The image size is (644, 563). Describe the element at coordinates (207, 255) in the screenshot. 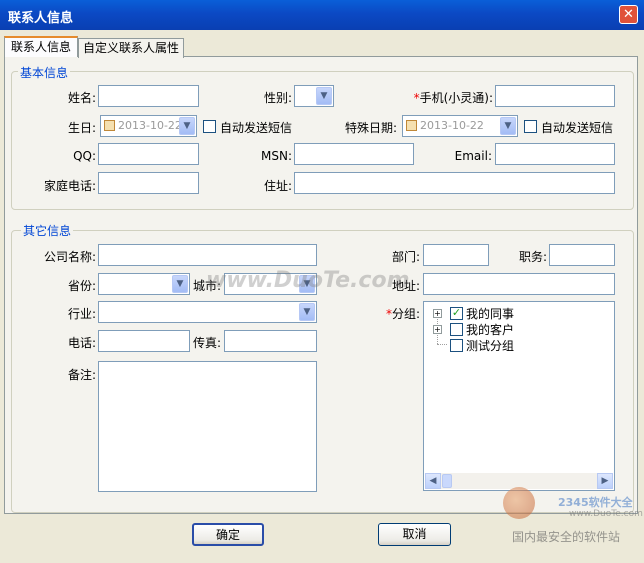

I see `company-input` at that location.